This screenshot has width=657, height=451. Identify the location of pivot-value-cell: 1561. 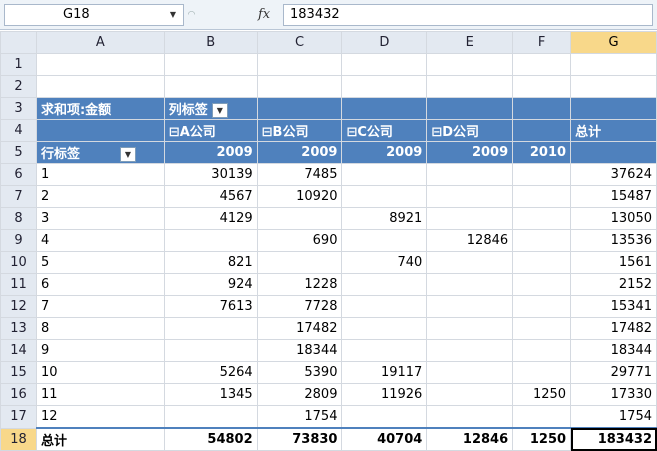
(613, 262).